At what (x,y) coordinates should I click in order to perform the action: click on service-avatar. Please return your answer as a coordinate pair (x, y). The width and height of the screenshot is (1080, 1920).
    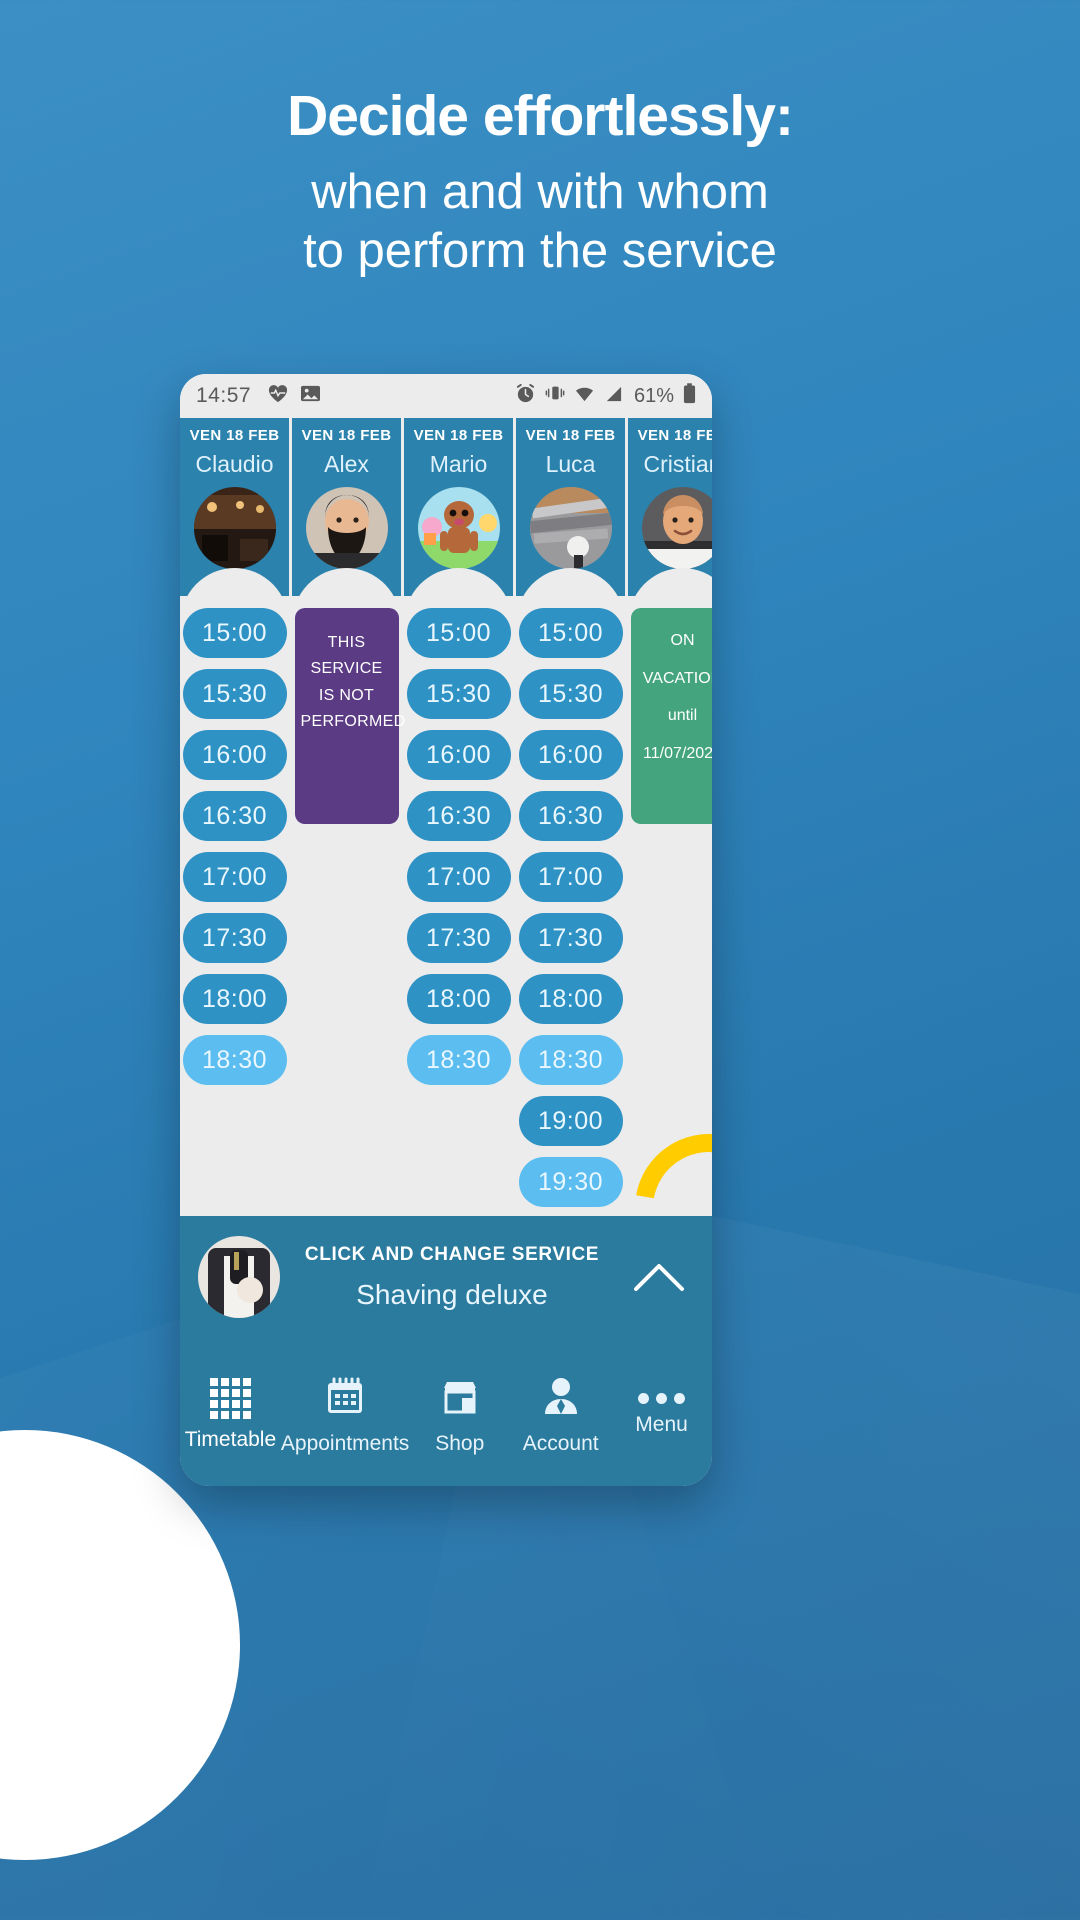
    Looking at the image, I should click on (239, 1277).